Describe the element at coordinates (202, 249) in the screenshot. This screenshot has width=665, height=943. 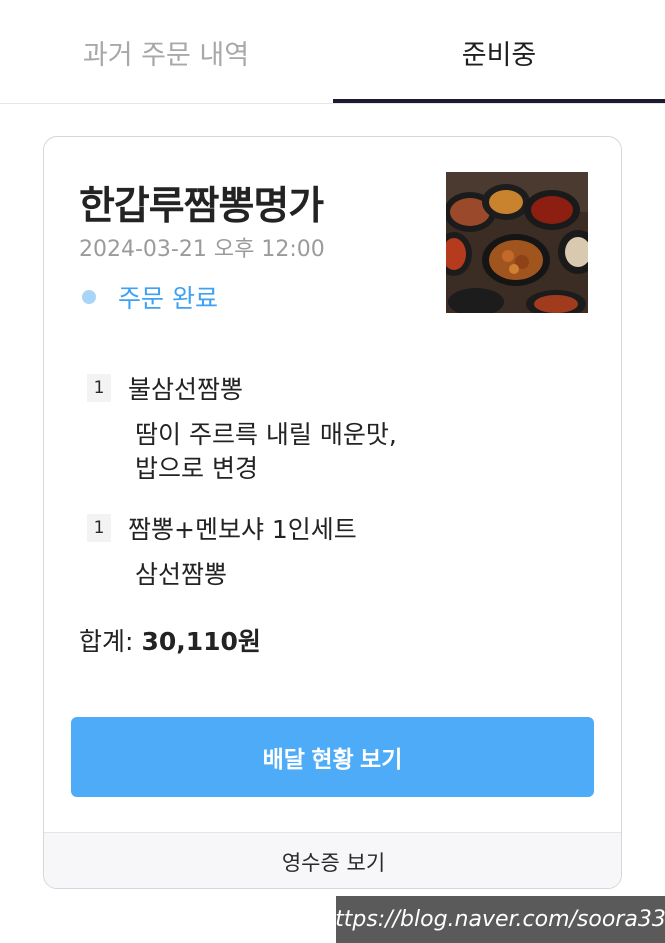
I see `order-datetime: 2024-03-21 오후 12:00` at that location.